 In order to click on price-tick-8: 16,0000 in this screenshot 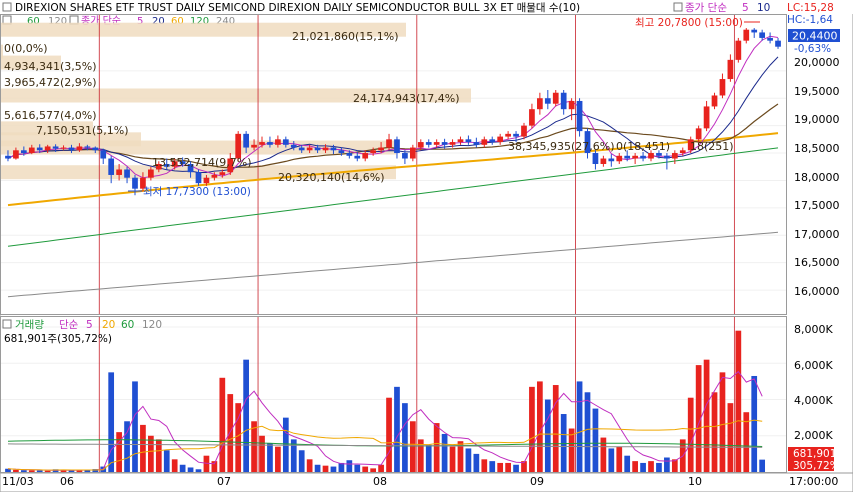, I will do `click(817, 291)`.